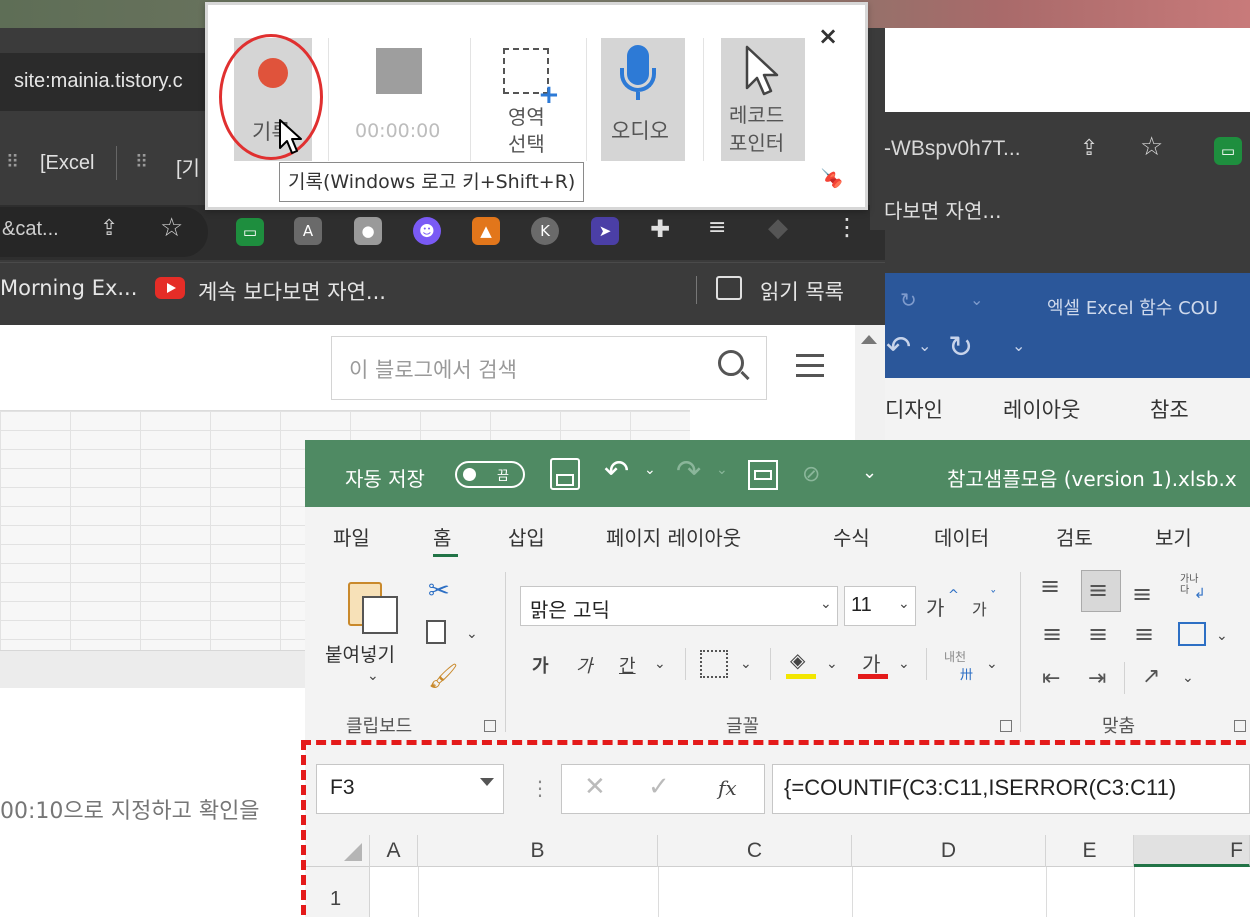 This screenshot has width=1250, height=917. Describe the element at coordinates (1144, 634) in the screenshot. I see `align-right-icon: ≡` at that location.